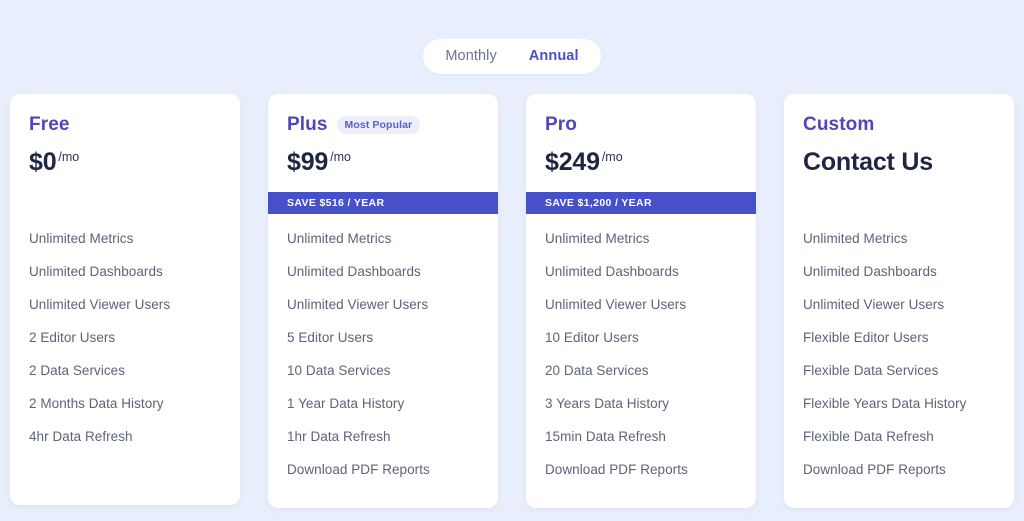  I want to click on billing-toggle-monthly: Monthly, so click(470, 56).